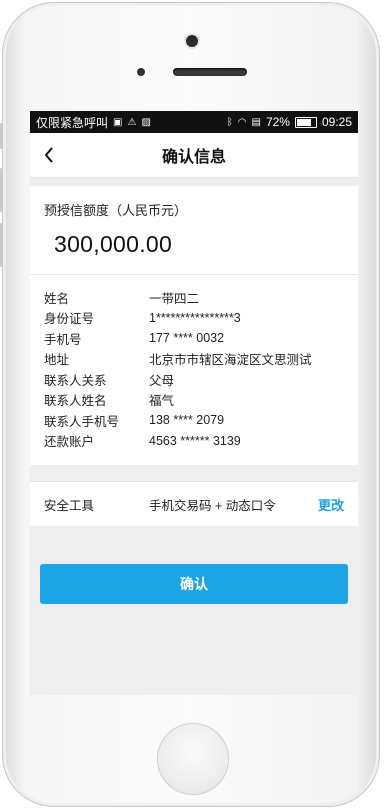  I want to click on wifi-icon: ◠, so click(242, 122).